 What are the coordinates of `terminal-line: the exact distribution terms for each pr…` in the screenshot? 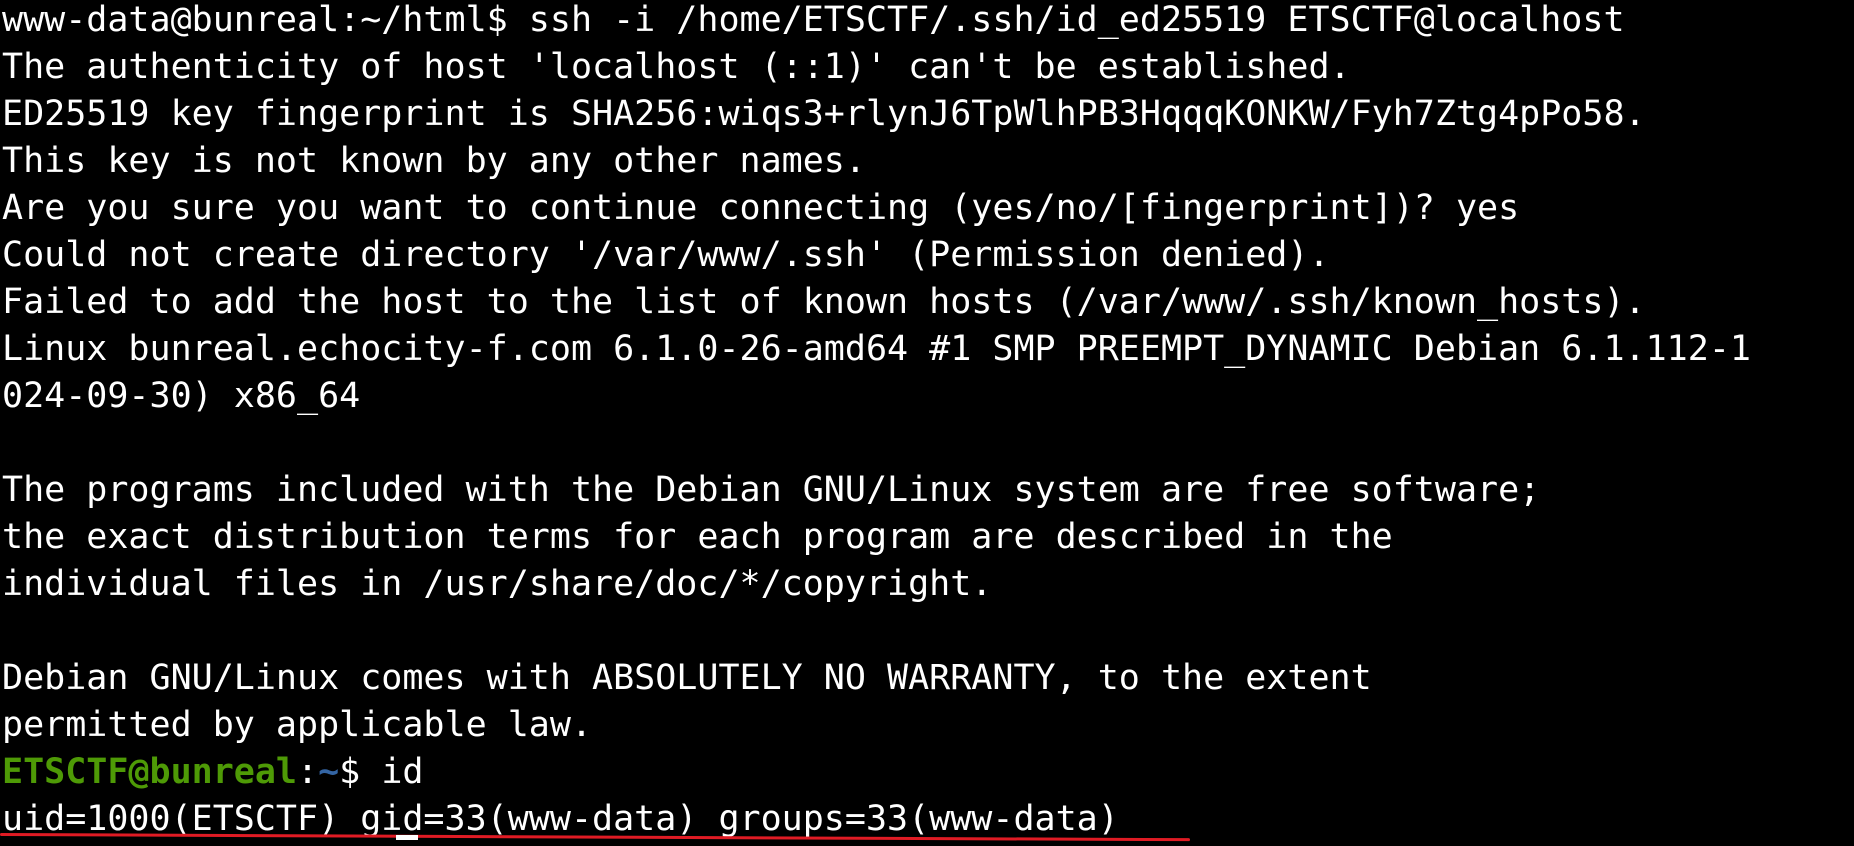 It's located at (697, 537).